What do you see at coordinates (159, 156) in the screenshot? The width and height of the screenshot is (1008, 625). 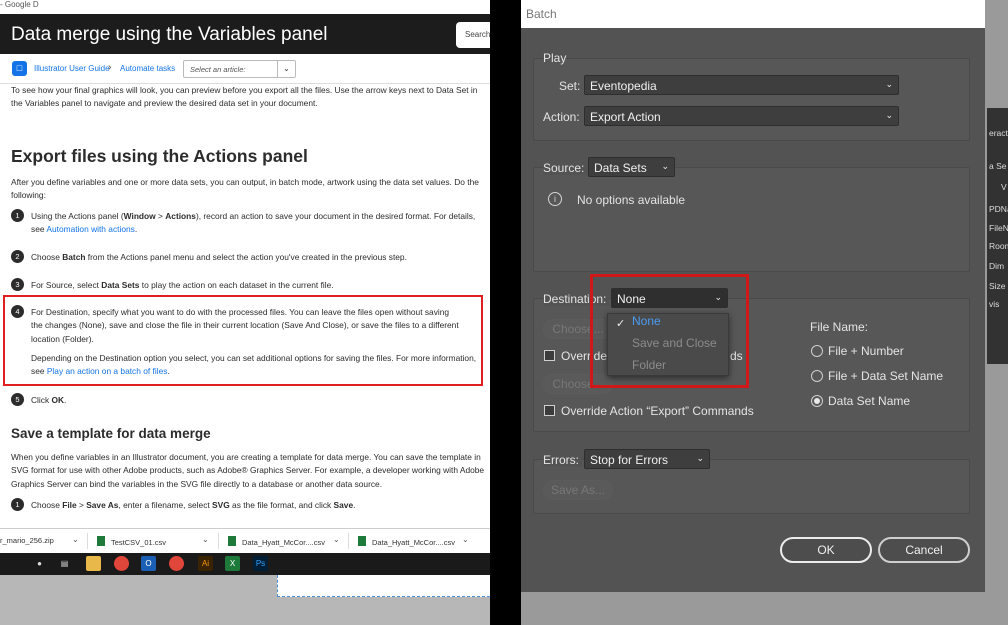 I see `section-heading-export: Export files using the Actions panel` at bounding box center [159, 156].